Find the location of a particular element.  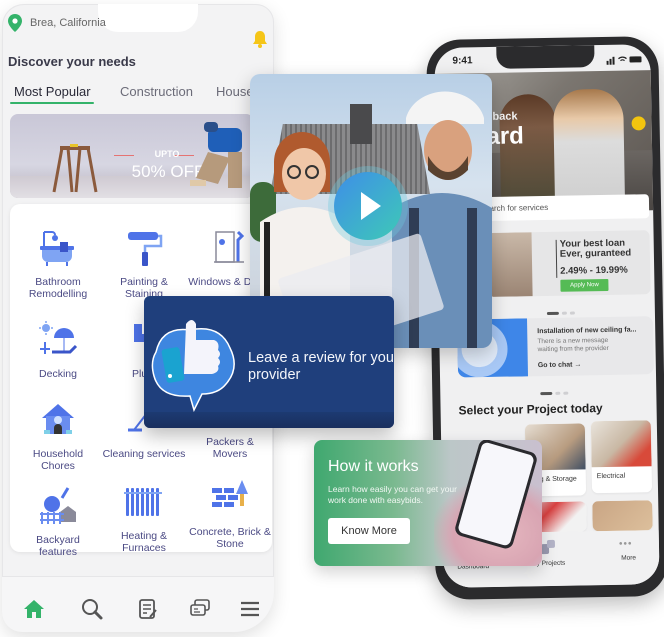

know-more-button: Know More is located at coordinates (369, 531).